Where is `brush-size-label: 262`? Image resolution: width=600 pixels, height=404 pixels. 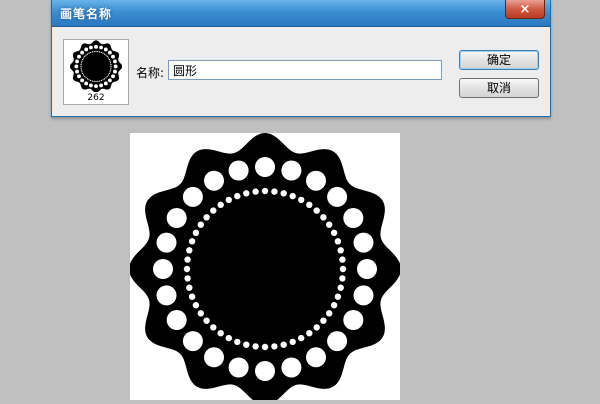 brush-size-label: 262 is located at coordinates (96, 98).